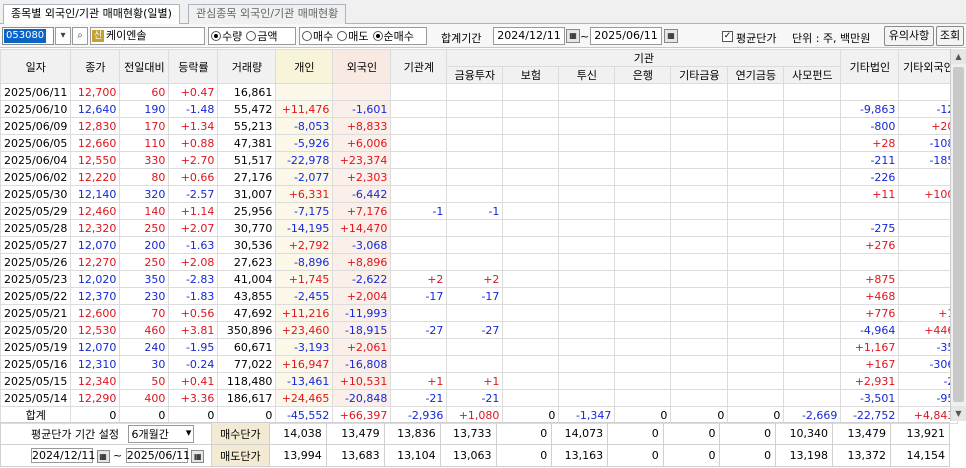 The width and height of the screenshot is (966, 468). What do you see at coordinates (91, 14) in the screenshot?
I see `tab-stock-daily: 종목별 외국인/기관 매매현황(일별)` at bounding box center [91, 14].